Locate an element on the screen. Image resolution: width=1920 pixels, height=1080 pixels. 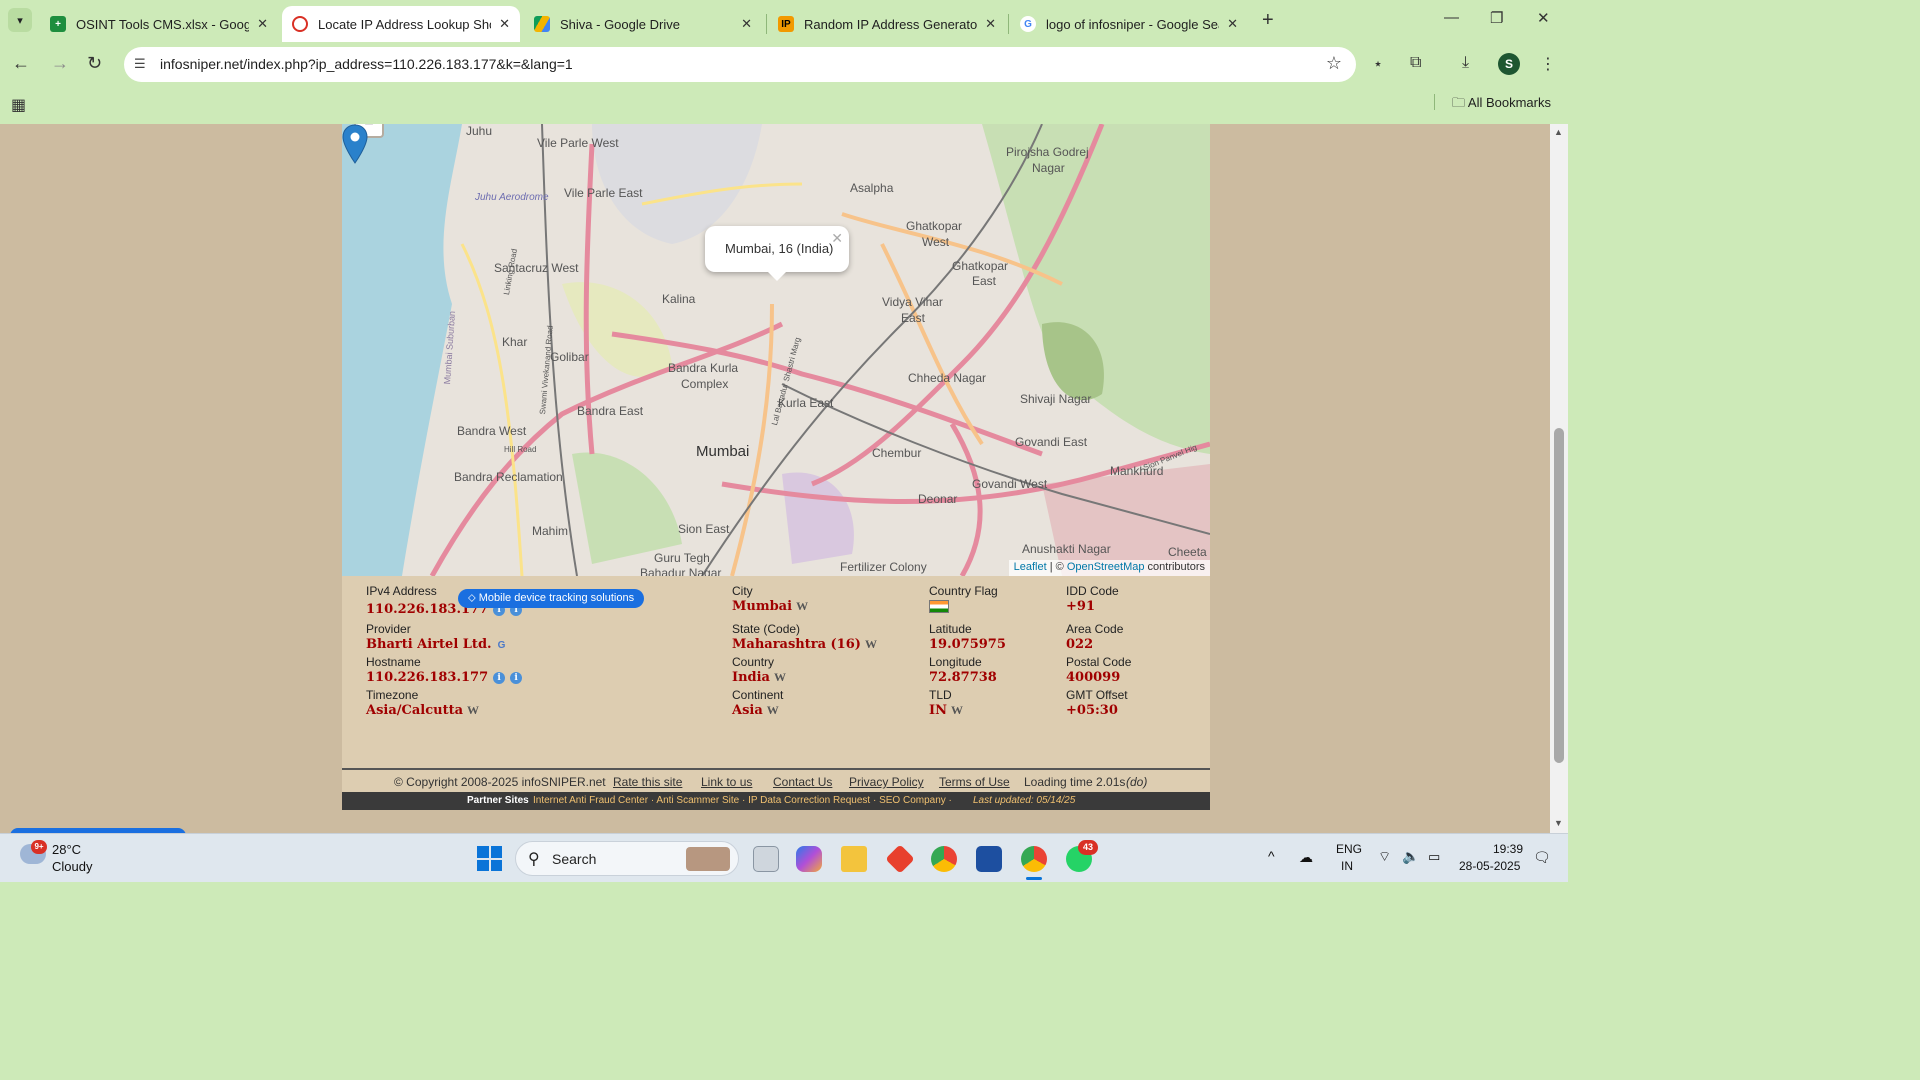
menu-icon: ⋮ is located at coordinates (1548, 64).